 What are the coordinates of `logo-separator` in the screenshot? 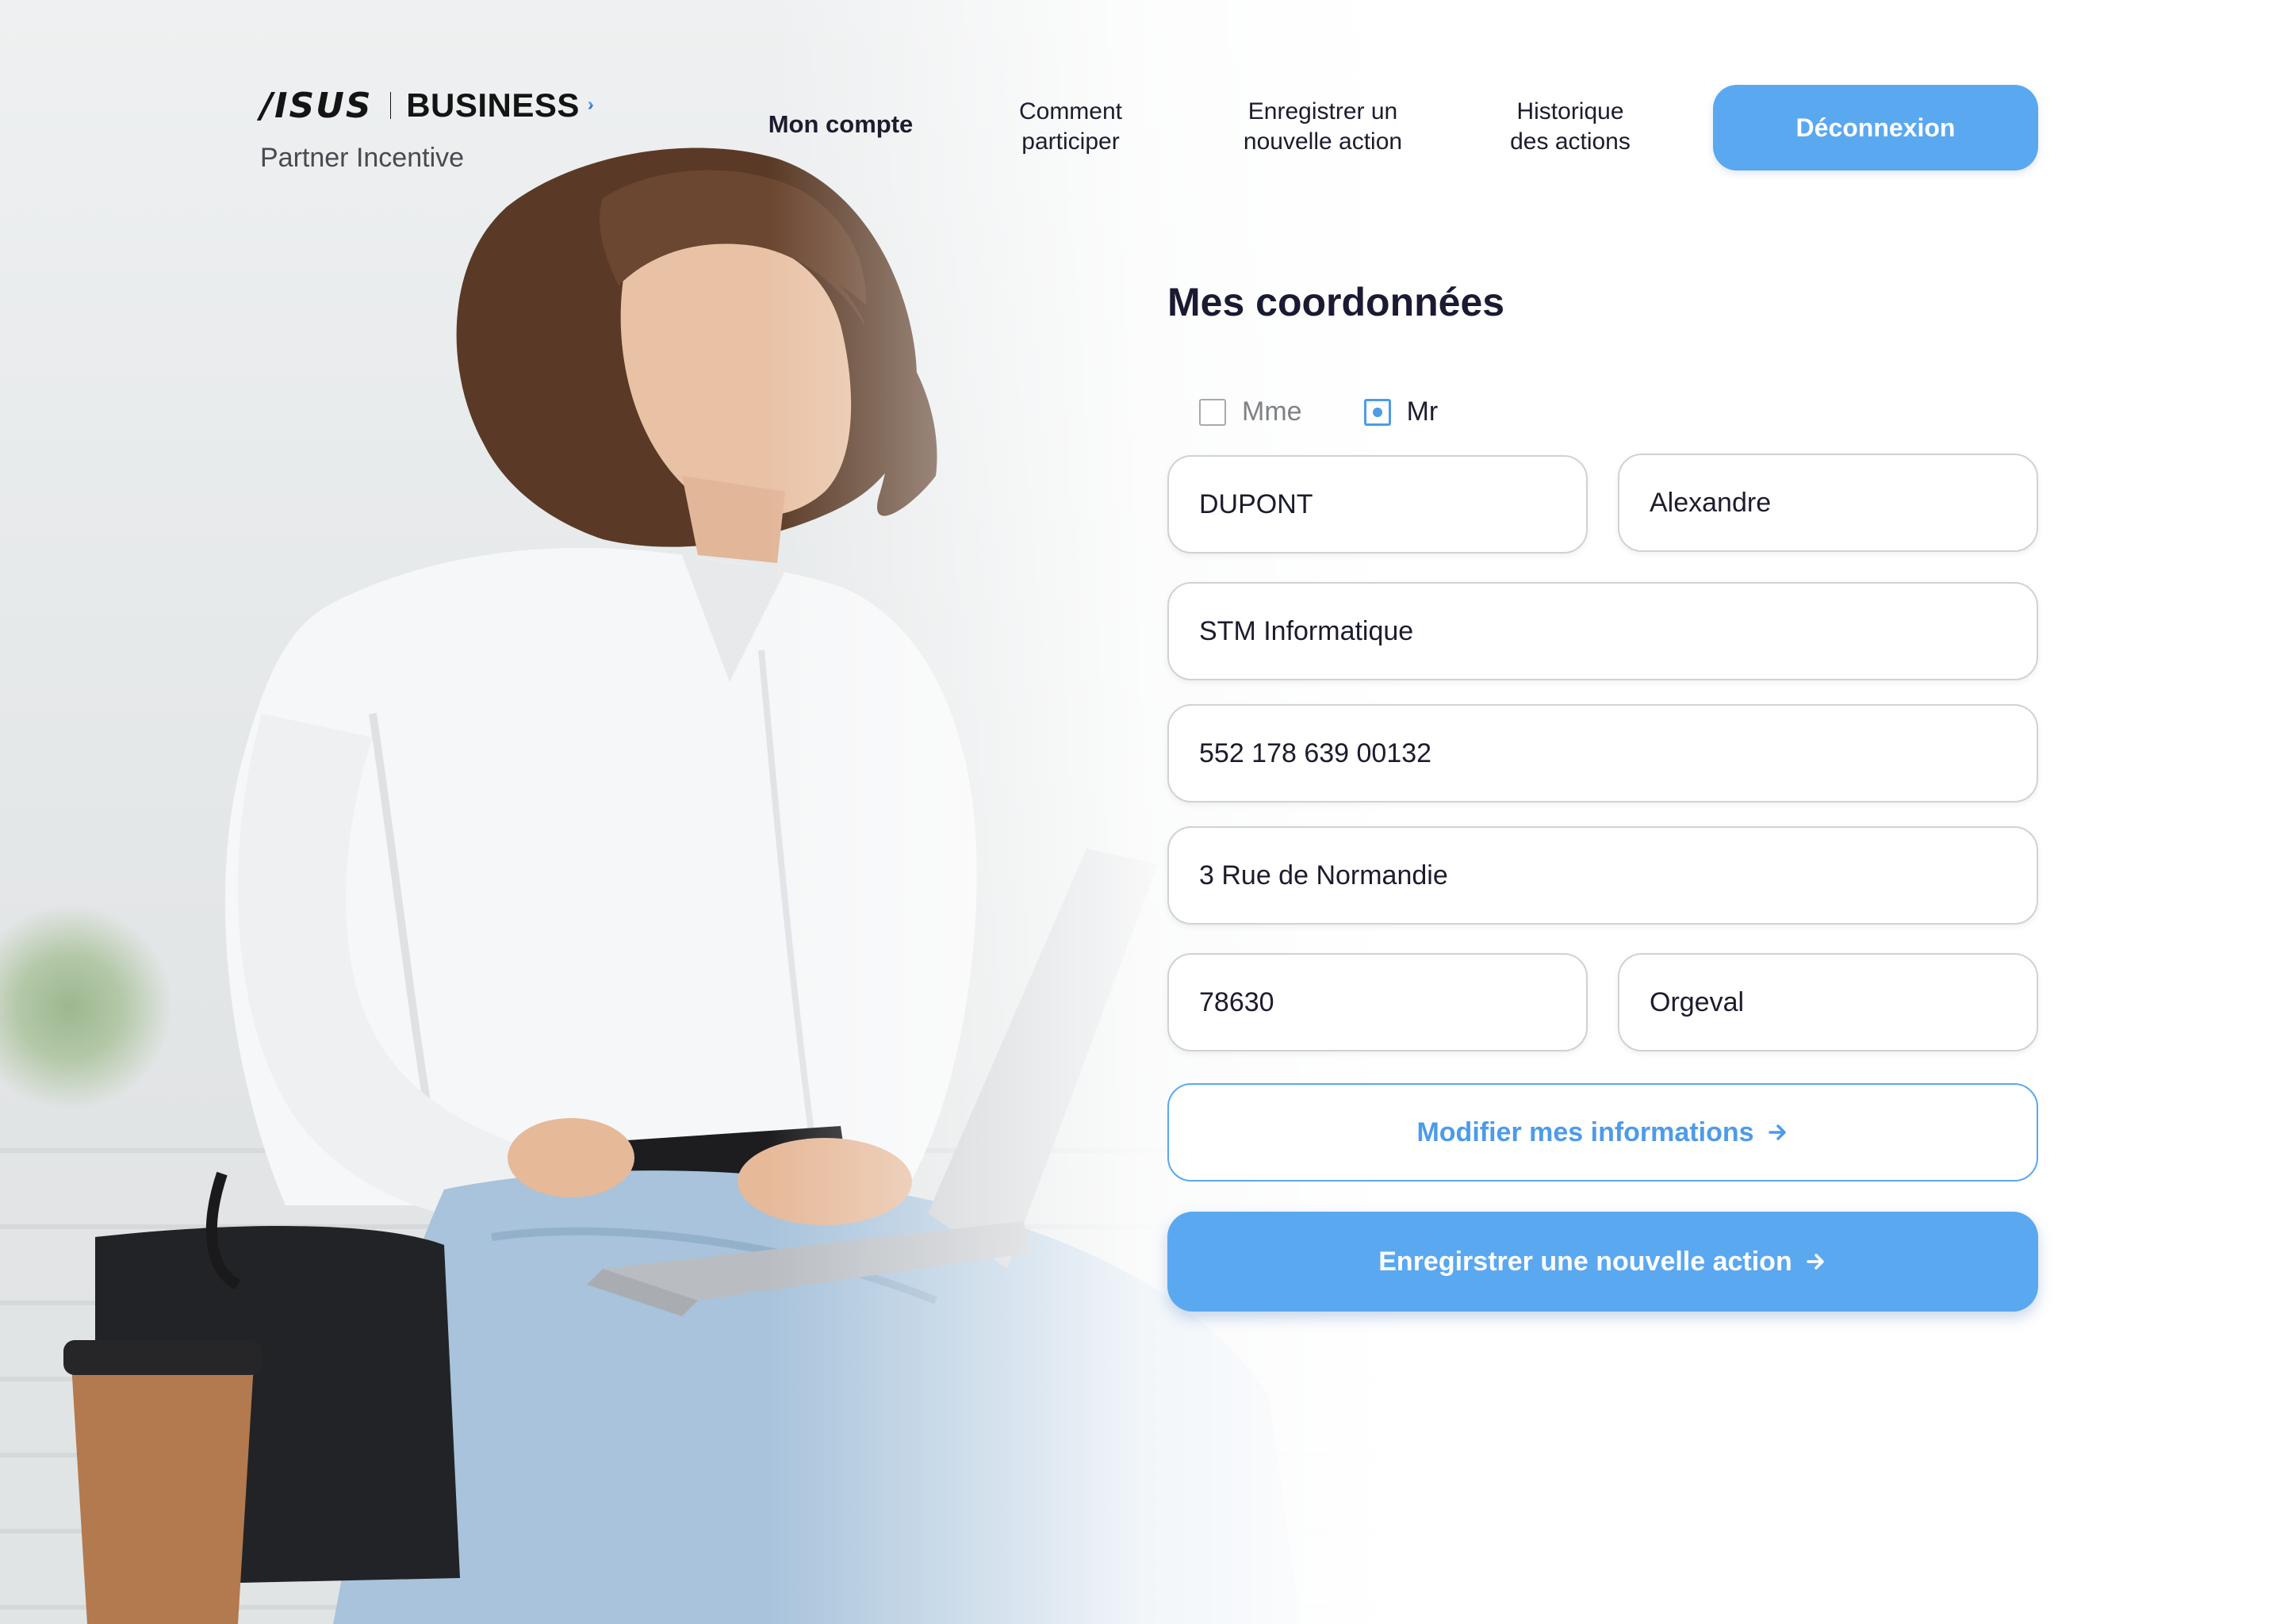 It's located at (390, 105).